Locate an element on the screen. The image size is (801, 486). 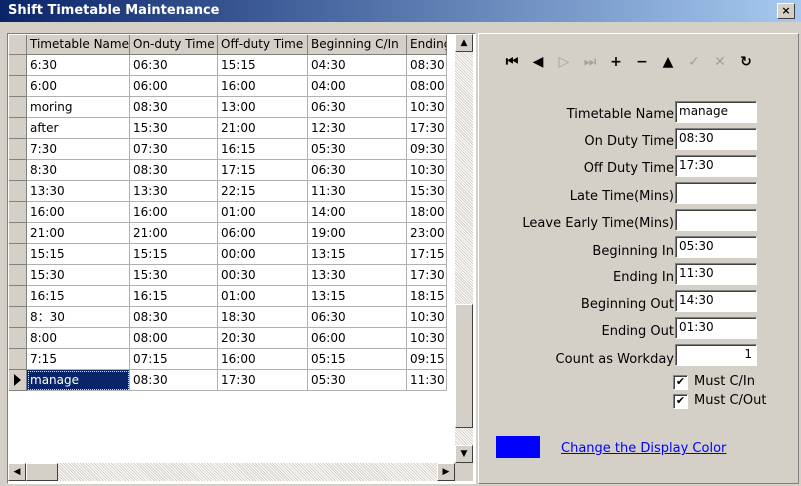
delete-record-icon: − is located at coordinates (642, 62).